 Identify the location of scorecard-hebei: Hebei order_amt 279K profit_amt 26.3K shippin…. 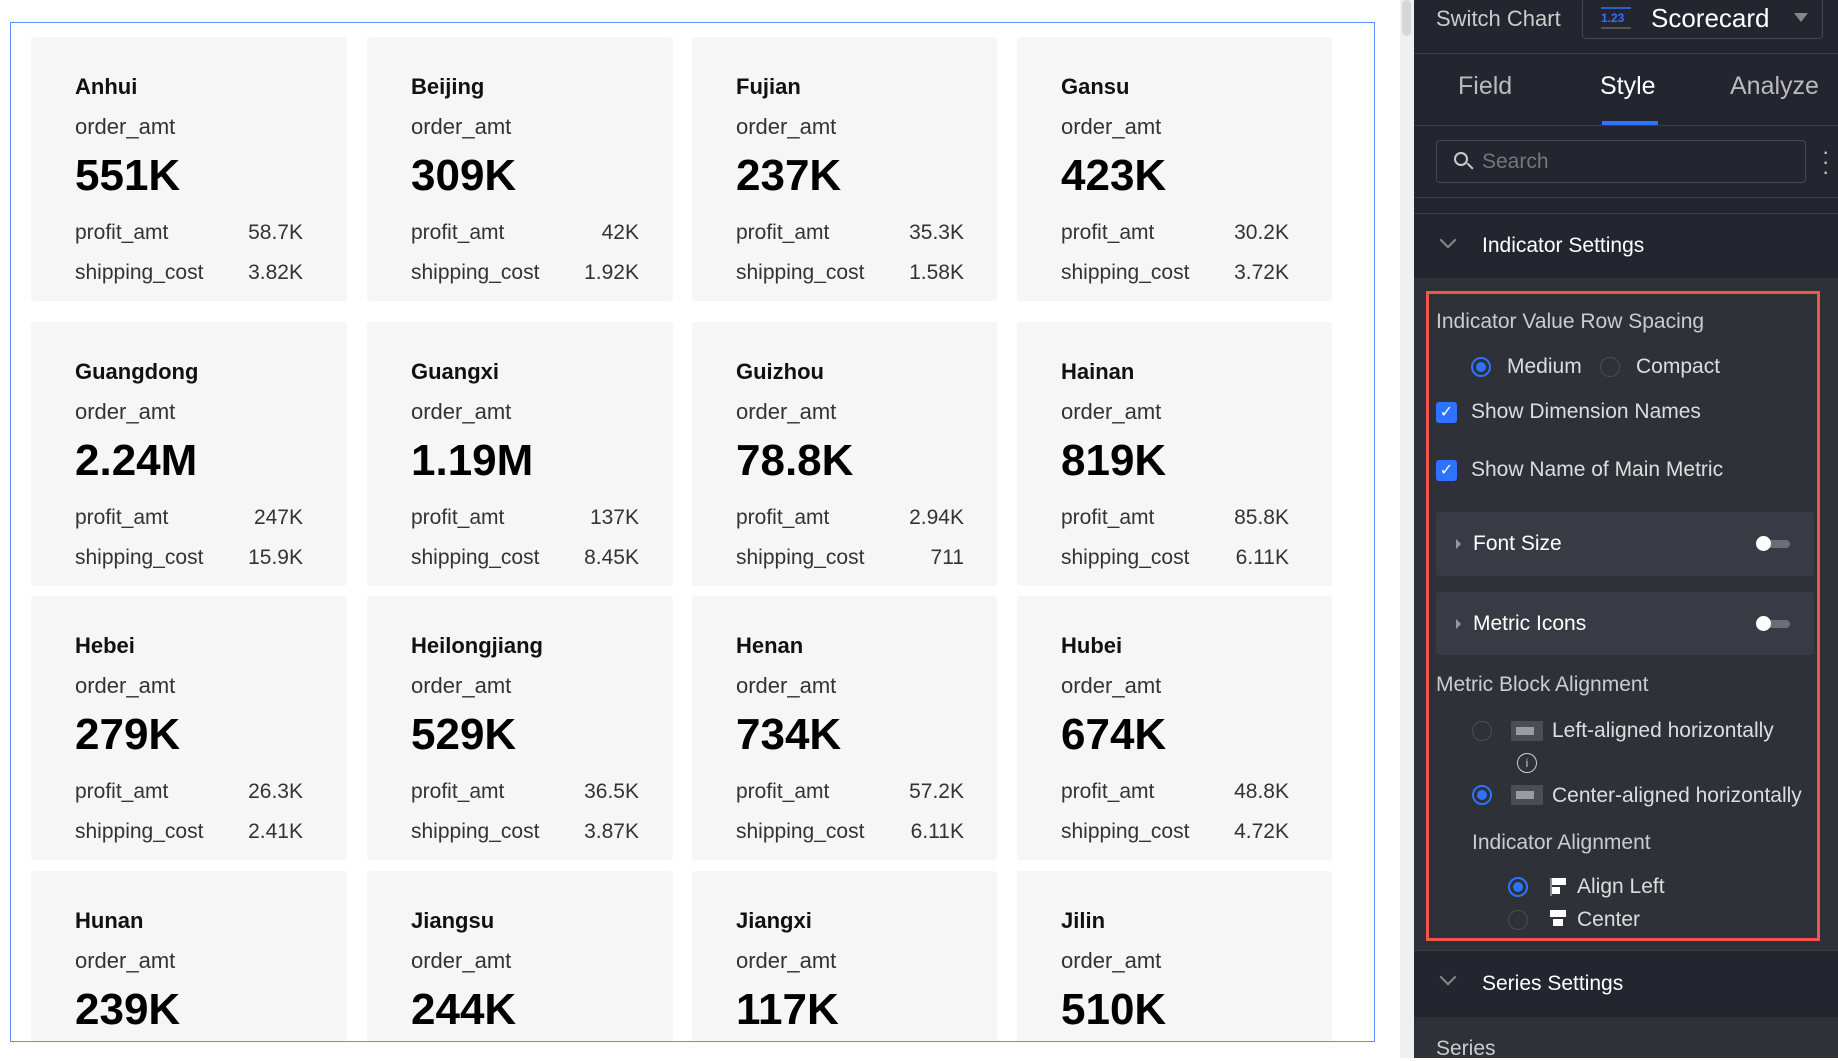
(189, 728).